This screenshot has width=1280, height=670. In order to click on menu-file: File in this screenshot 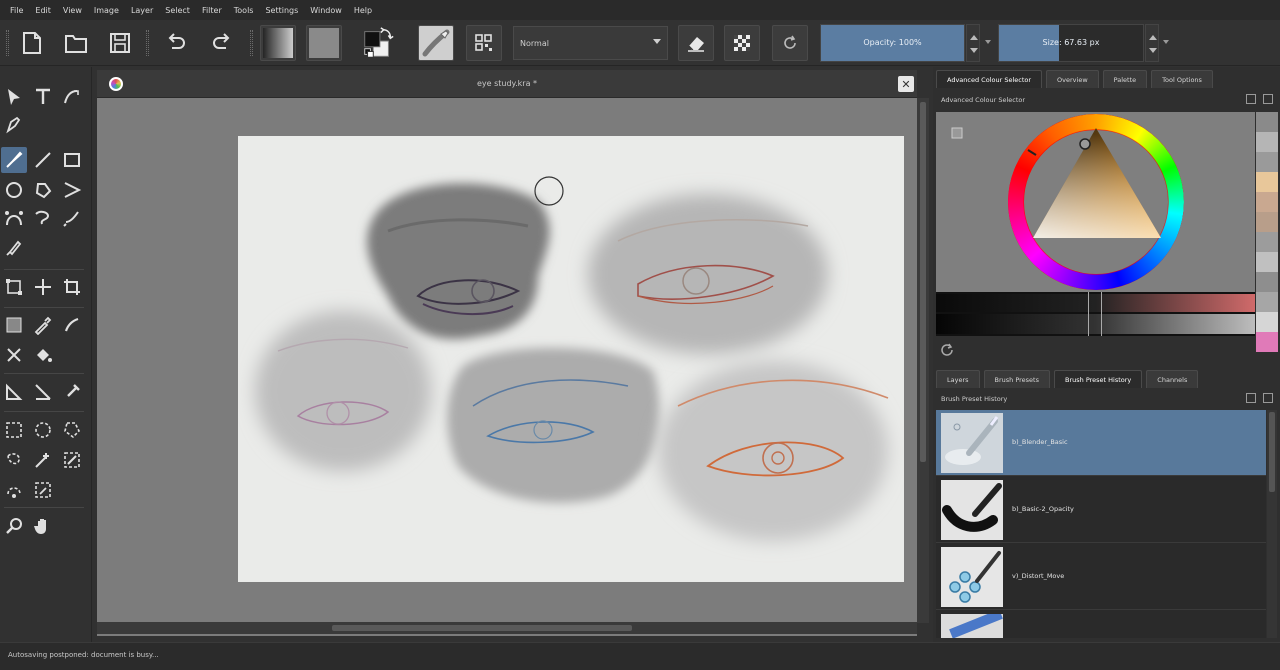, I will do `click(16, 10)`.